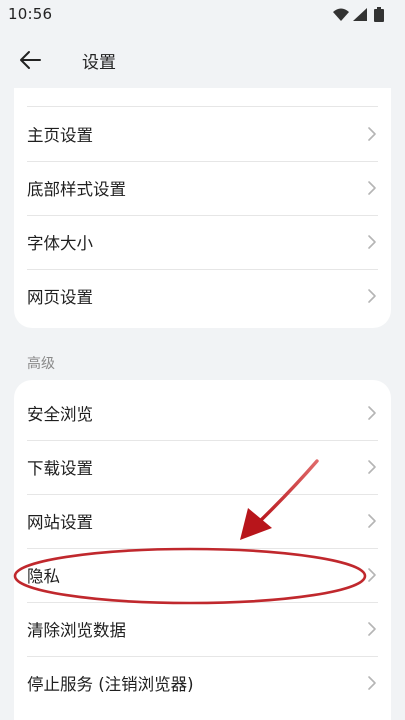 The image size is (405, 720). What do you see at coordinates (202, 296) in the screenshot?
I see `settings-item-webpage: 网页设置` at bounding box center [202, 296].